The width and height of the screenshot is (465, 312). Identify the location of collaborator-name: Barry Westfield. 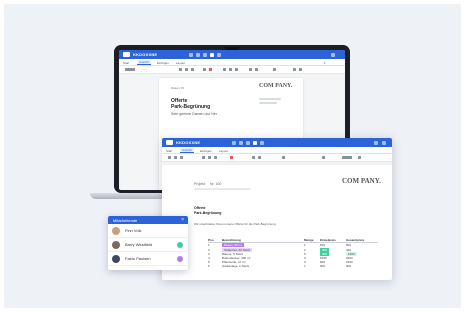
(139, 244).